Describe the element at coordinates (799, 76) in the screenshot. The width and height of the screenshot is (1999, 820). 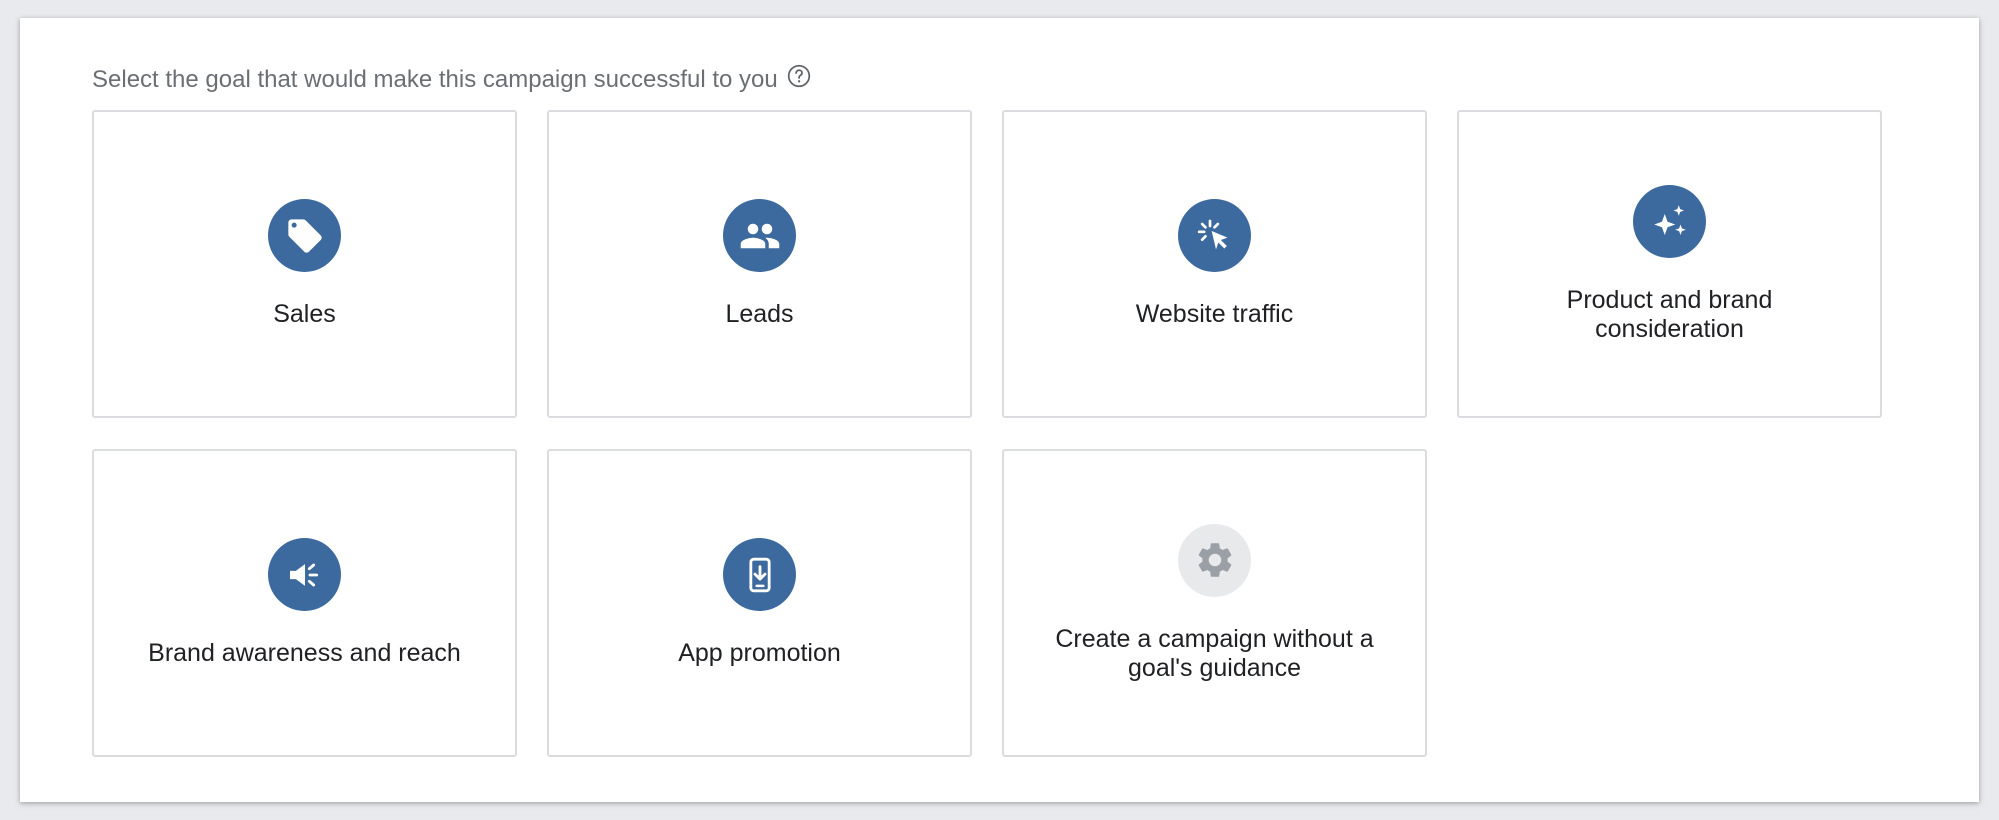
I see `help-circle-icon` at that location.